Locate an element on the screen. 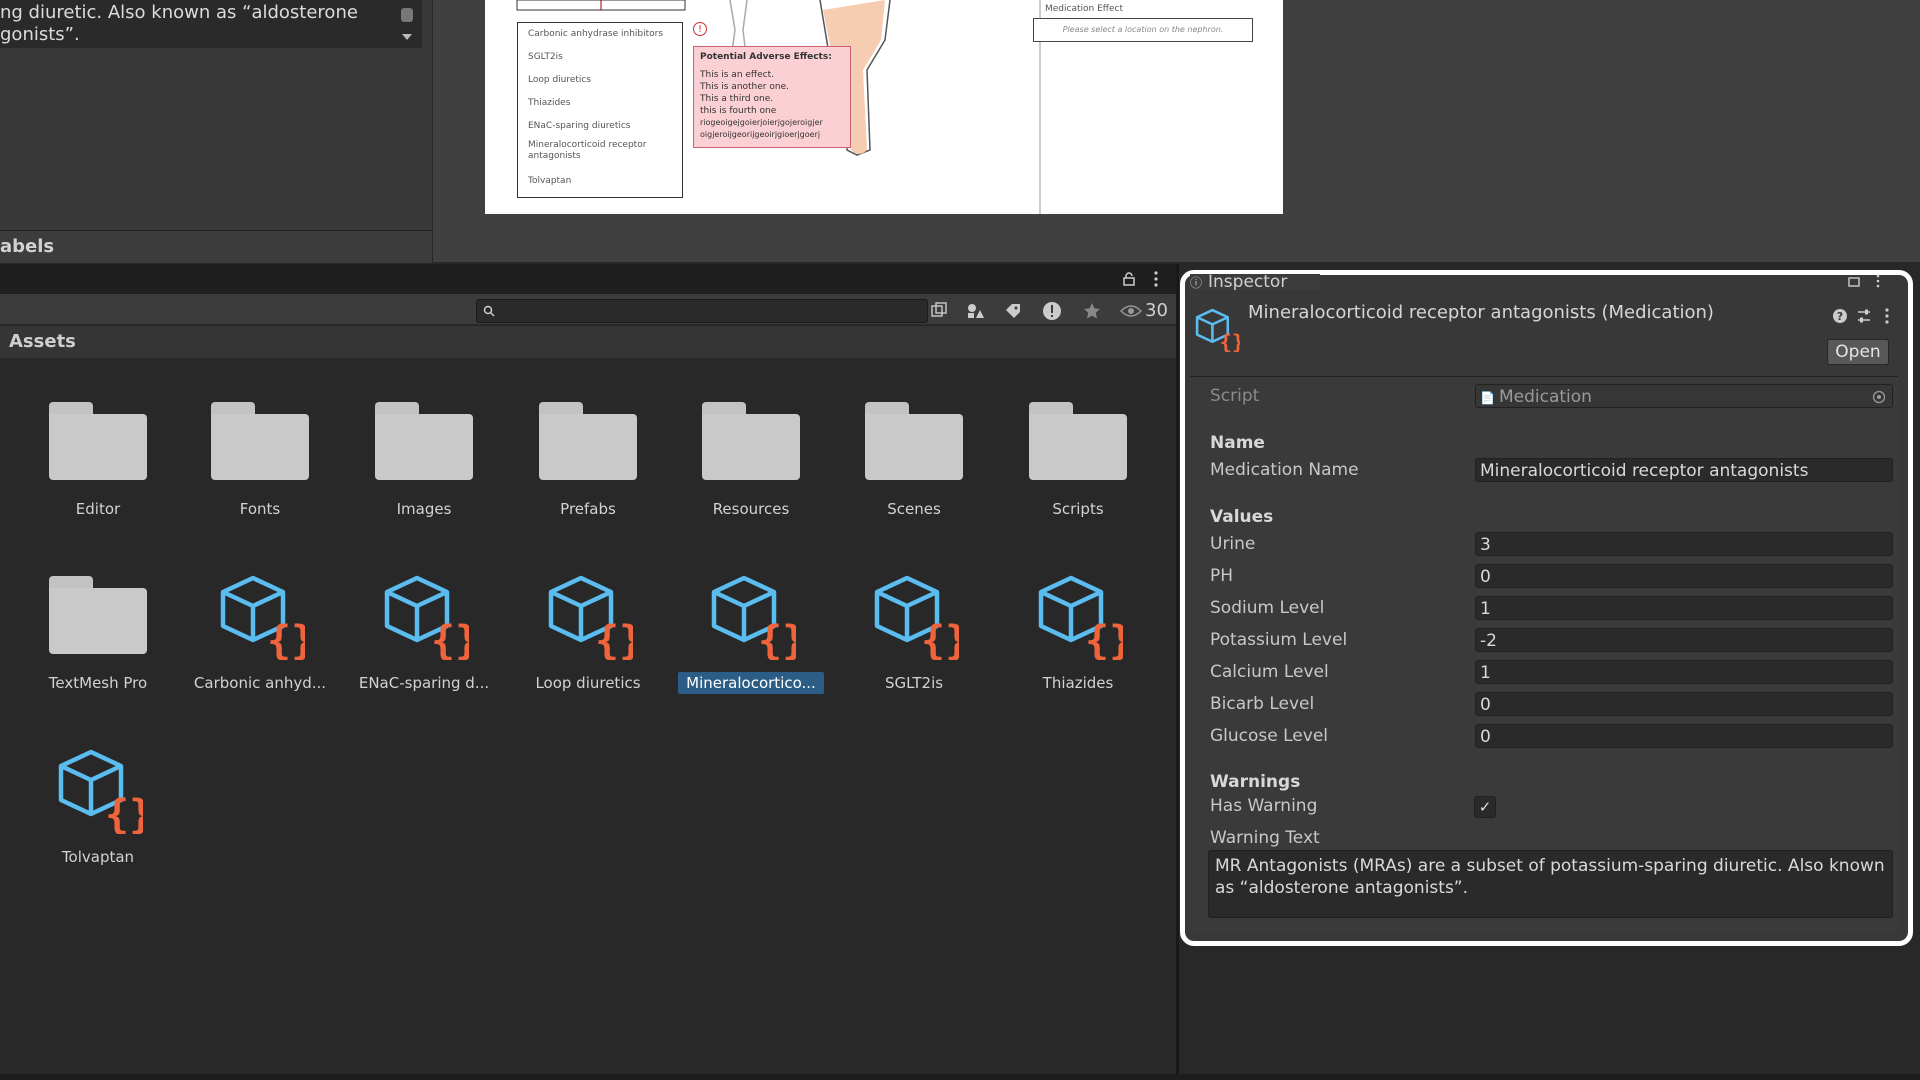  asset-script-loop: {} Loop diuretics is located at coordinates (588, 626).